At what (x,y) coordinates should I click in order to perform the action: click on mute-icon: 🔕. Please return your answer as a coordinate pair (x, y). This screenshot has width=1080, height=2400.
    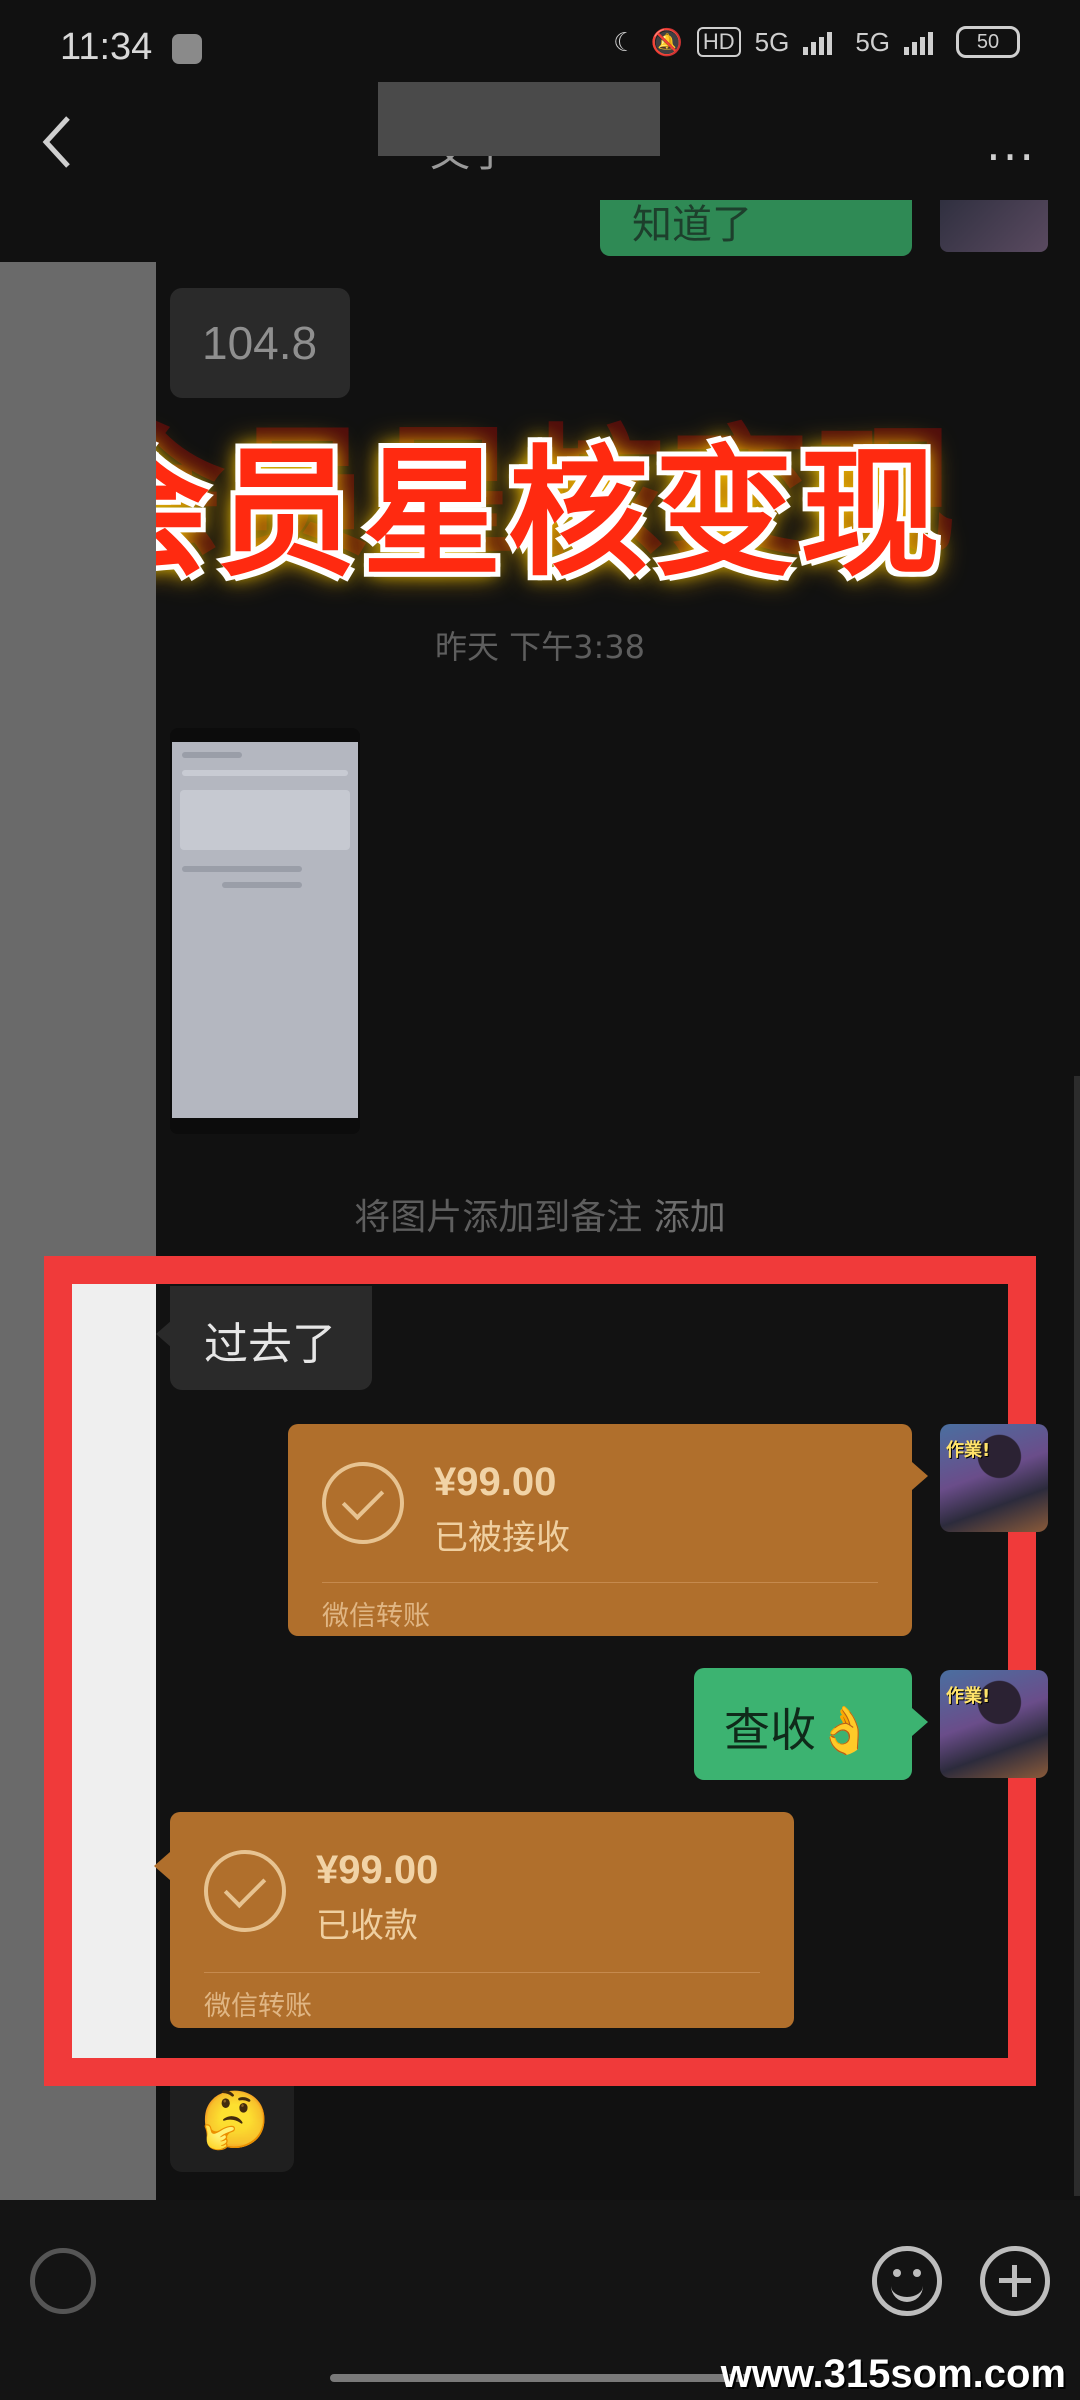
    Looking at the image, I should click on (666, 41).